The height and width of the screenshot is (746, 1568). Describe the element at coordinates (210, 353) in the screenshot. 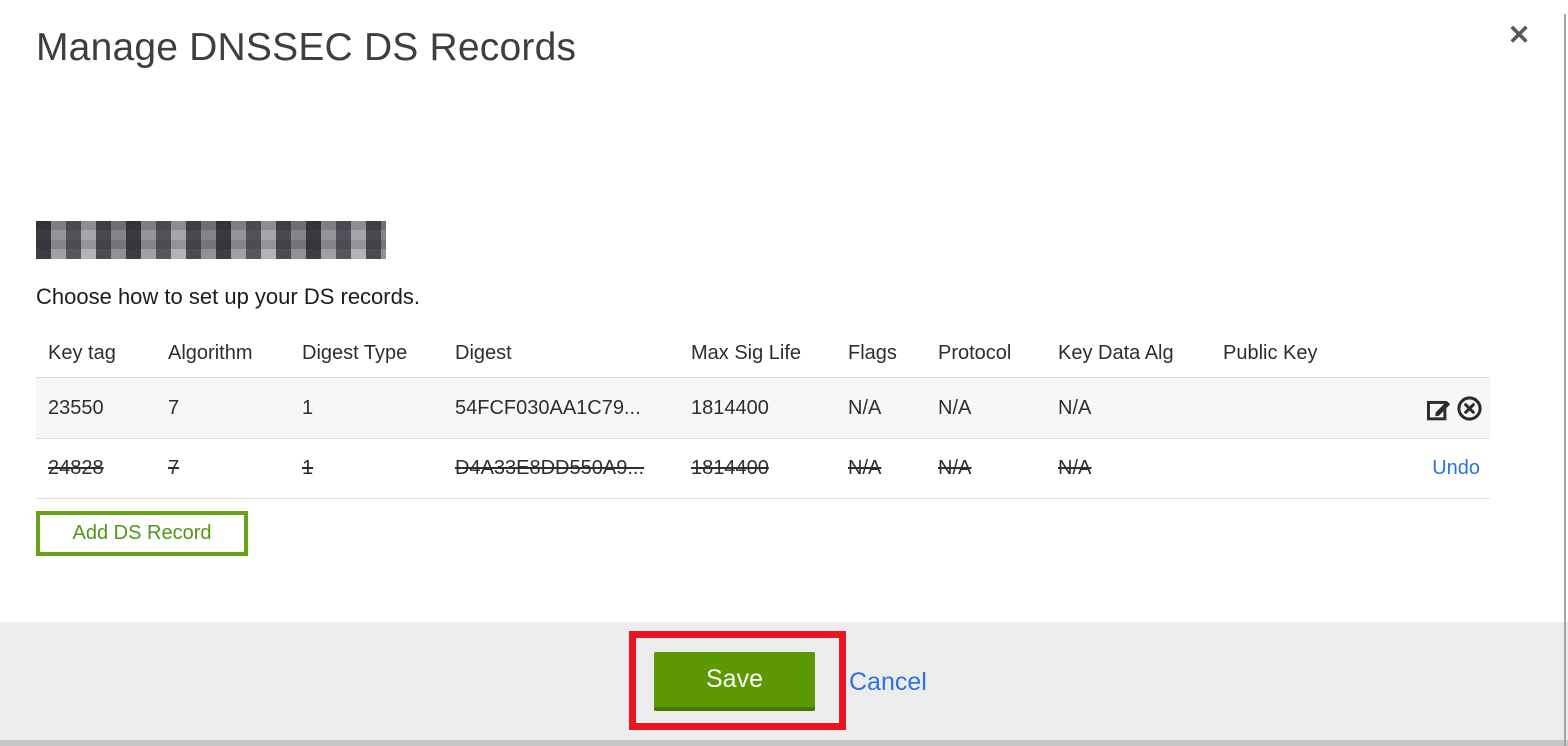

I see `col-header-algorithm: Algorithm` at that location.